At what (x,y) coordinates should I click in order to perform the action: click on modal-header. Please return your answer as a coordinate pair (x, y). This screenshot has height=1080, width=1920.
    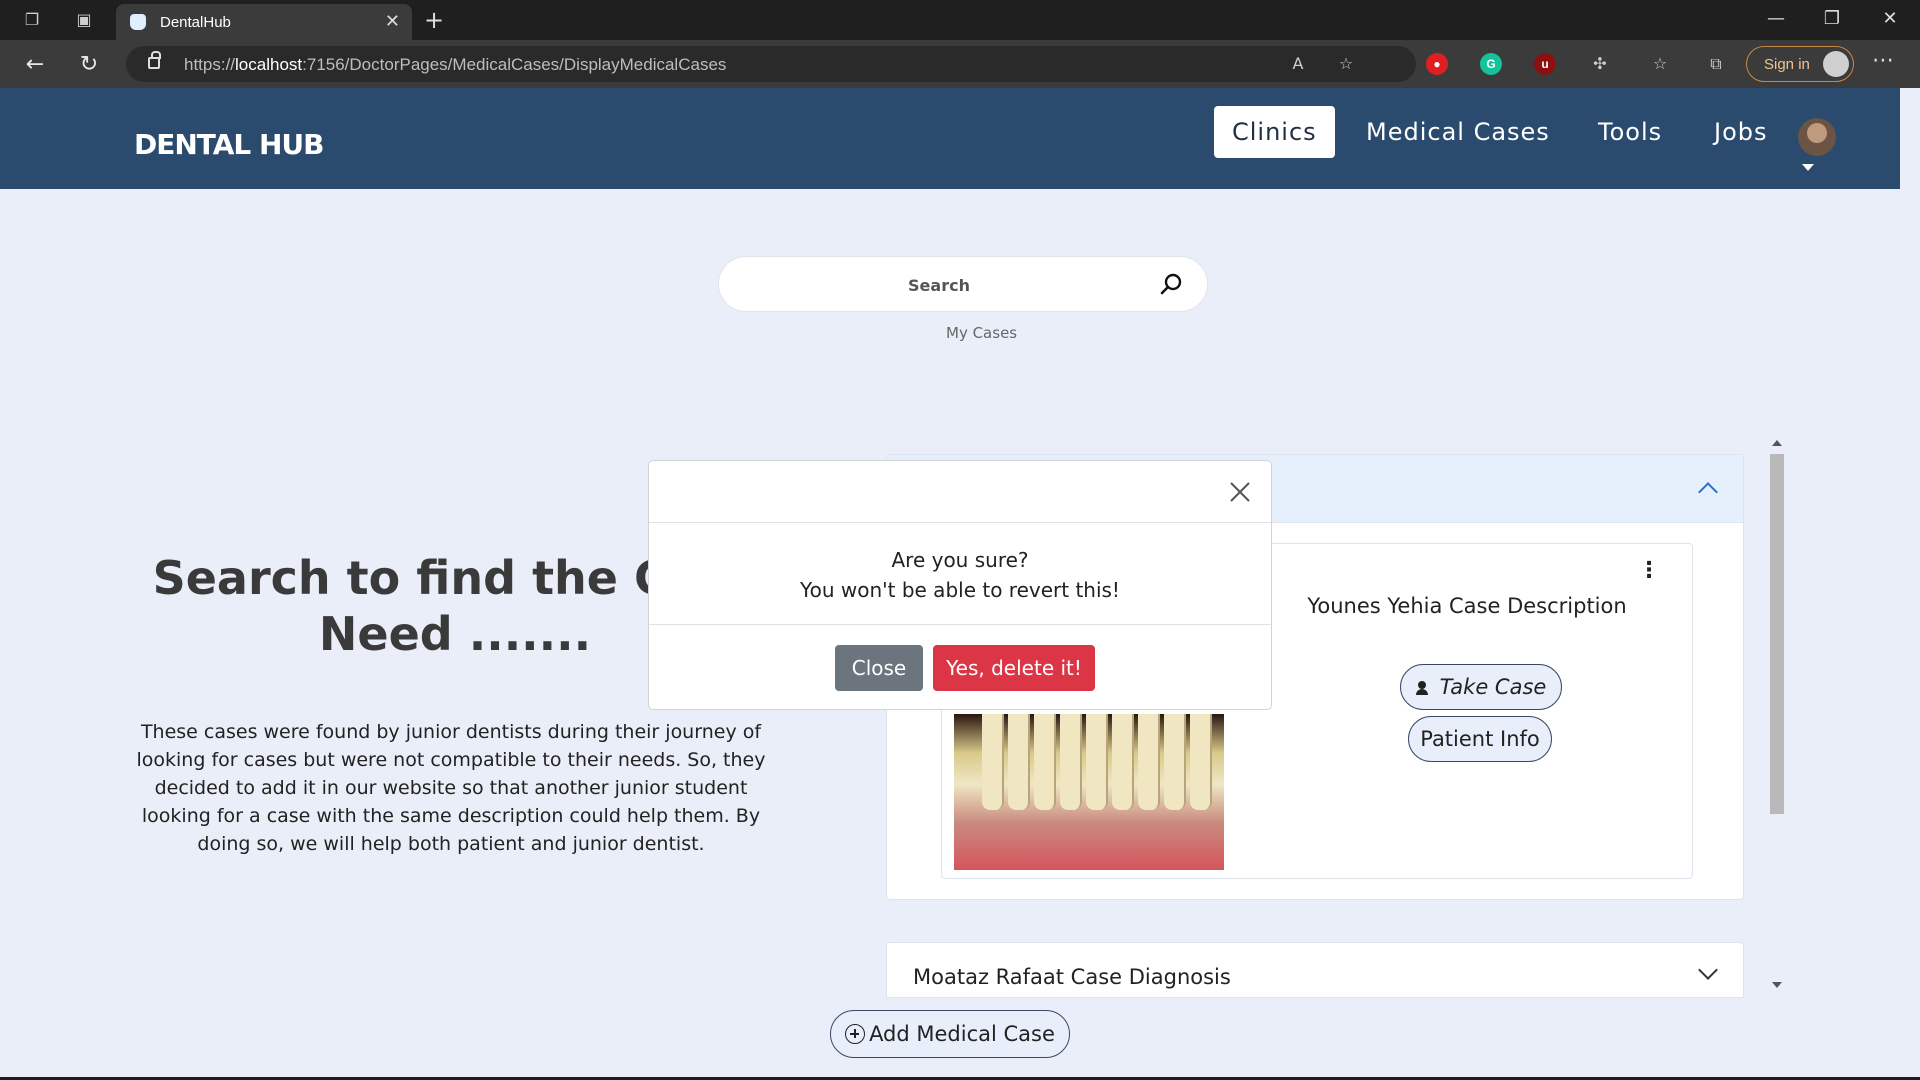
    Looking at the image, I should click on (960, 492).